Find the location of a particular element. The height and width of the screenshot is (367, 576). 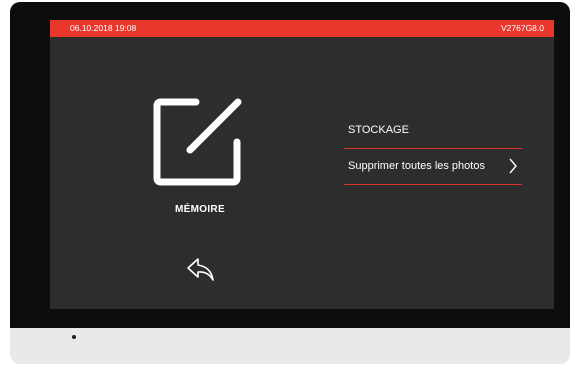

back-arrow-icon is located at coordinates (200, 269).